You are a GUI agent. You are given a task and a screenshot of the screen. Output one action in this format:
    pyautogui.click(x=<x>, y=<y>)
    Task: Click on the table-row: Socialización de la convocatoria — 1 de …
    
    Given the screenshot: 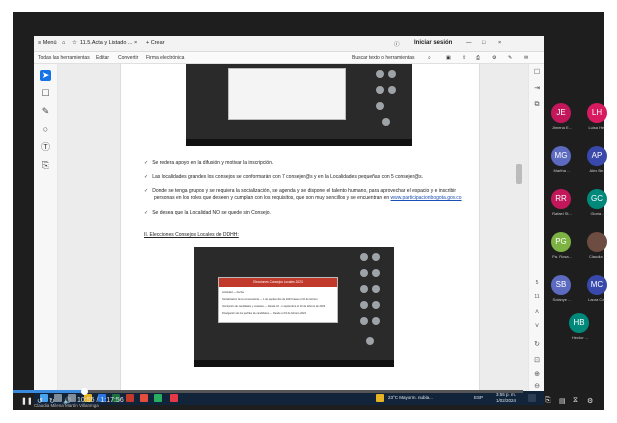 What is the action you would take?
    pyautogui.click(x=270, y=299)
    